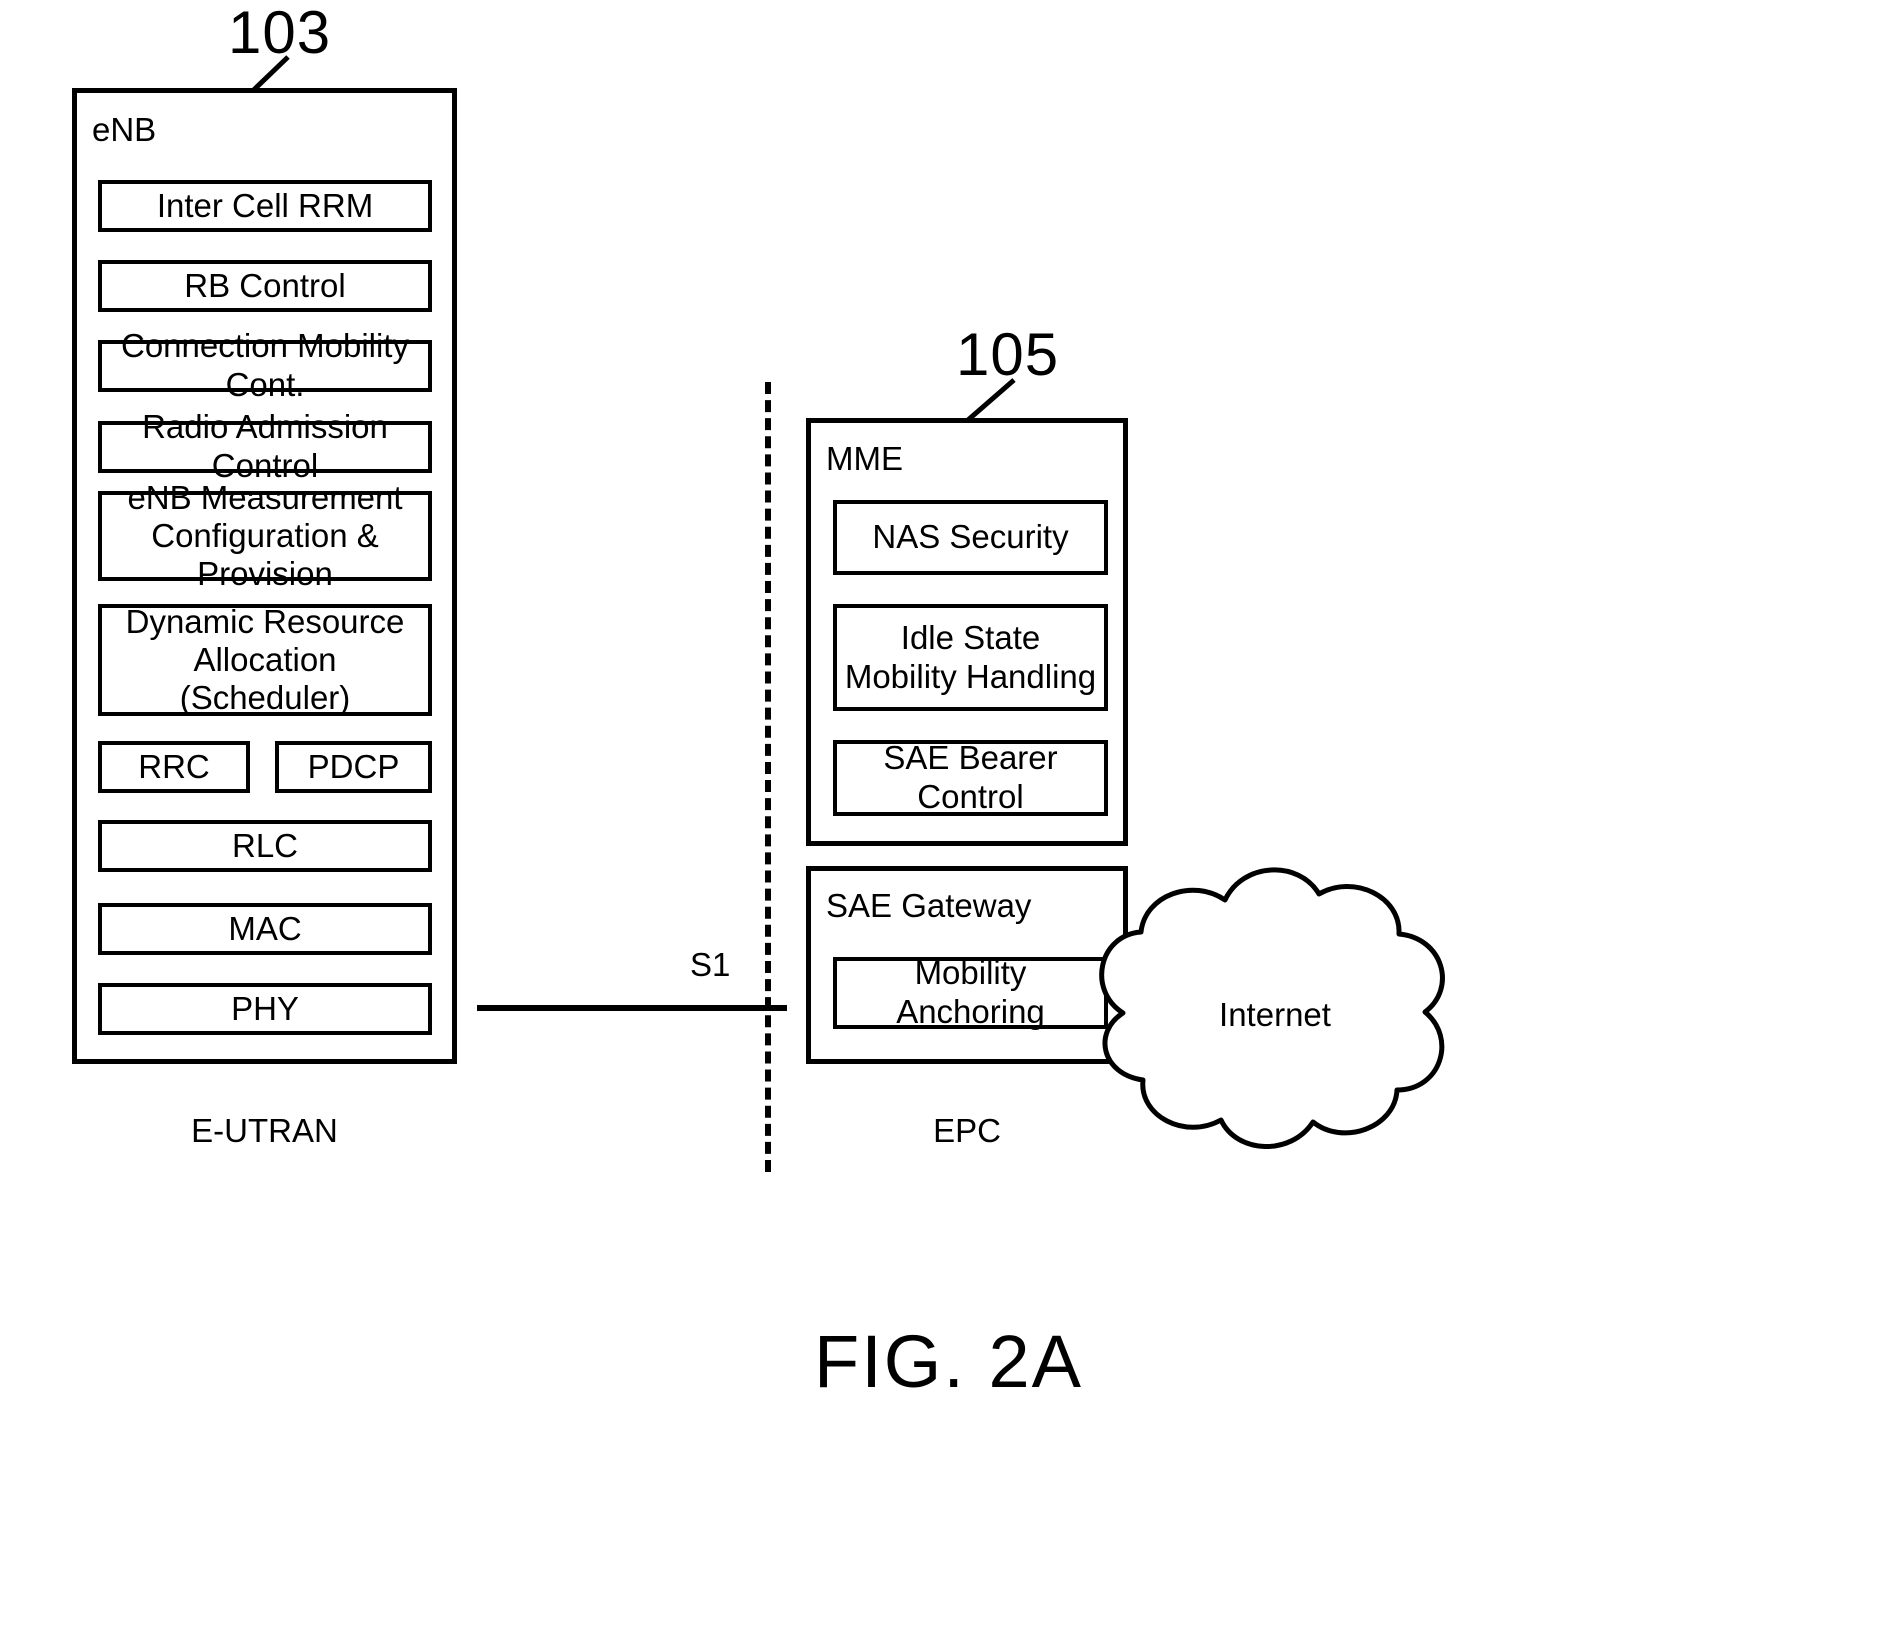 The width and height of the screenshot is (1897, 1651). I want to click on reference-numeral-103: 103, so click(280, 33).